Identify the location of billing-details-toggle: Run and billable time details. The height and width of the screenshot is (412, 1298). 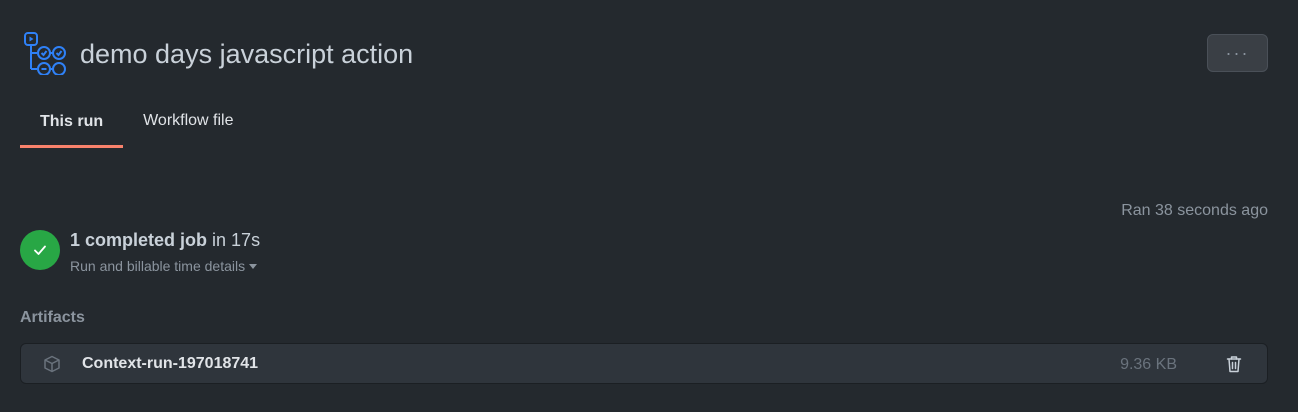
(164, 266).